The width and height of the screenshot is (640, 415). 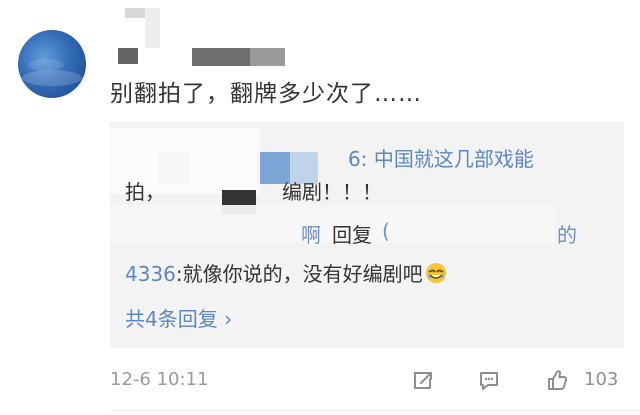 I want to click on first-reply-user-tail: 6: 中国就这几部戏能, so click(x=441, y=157).